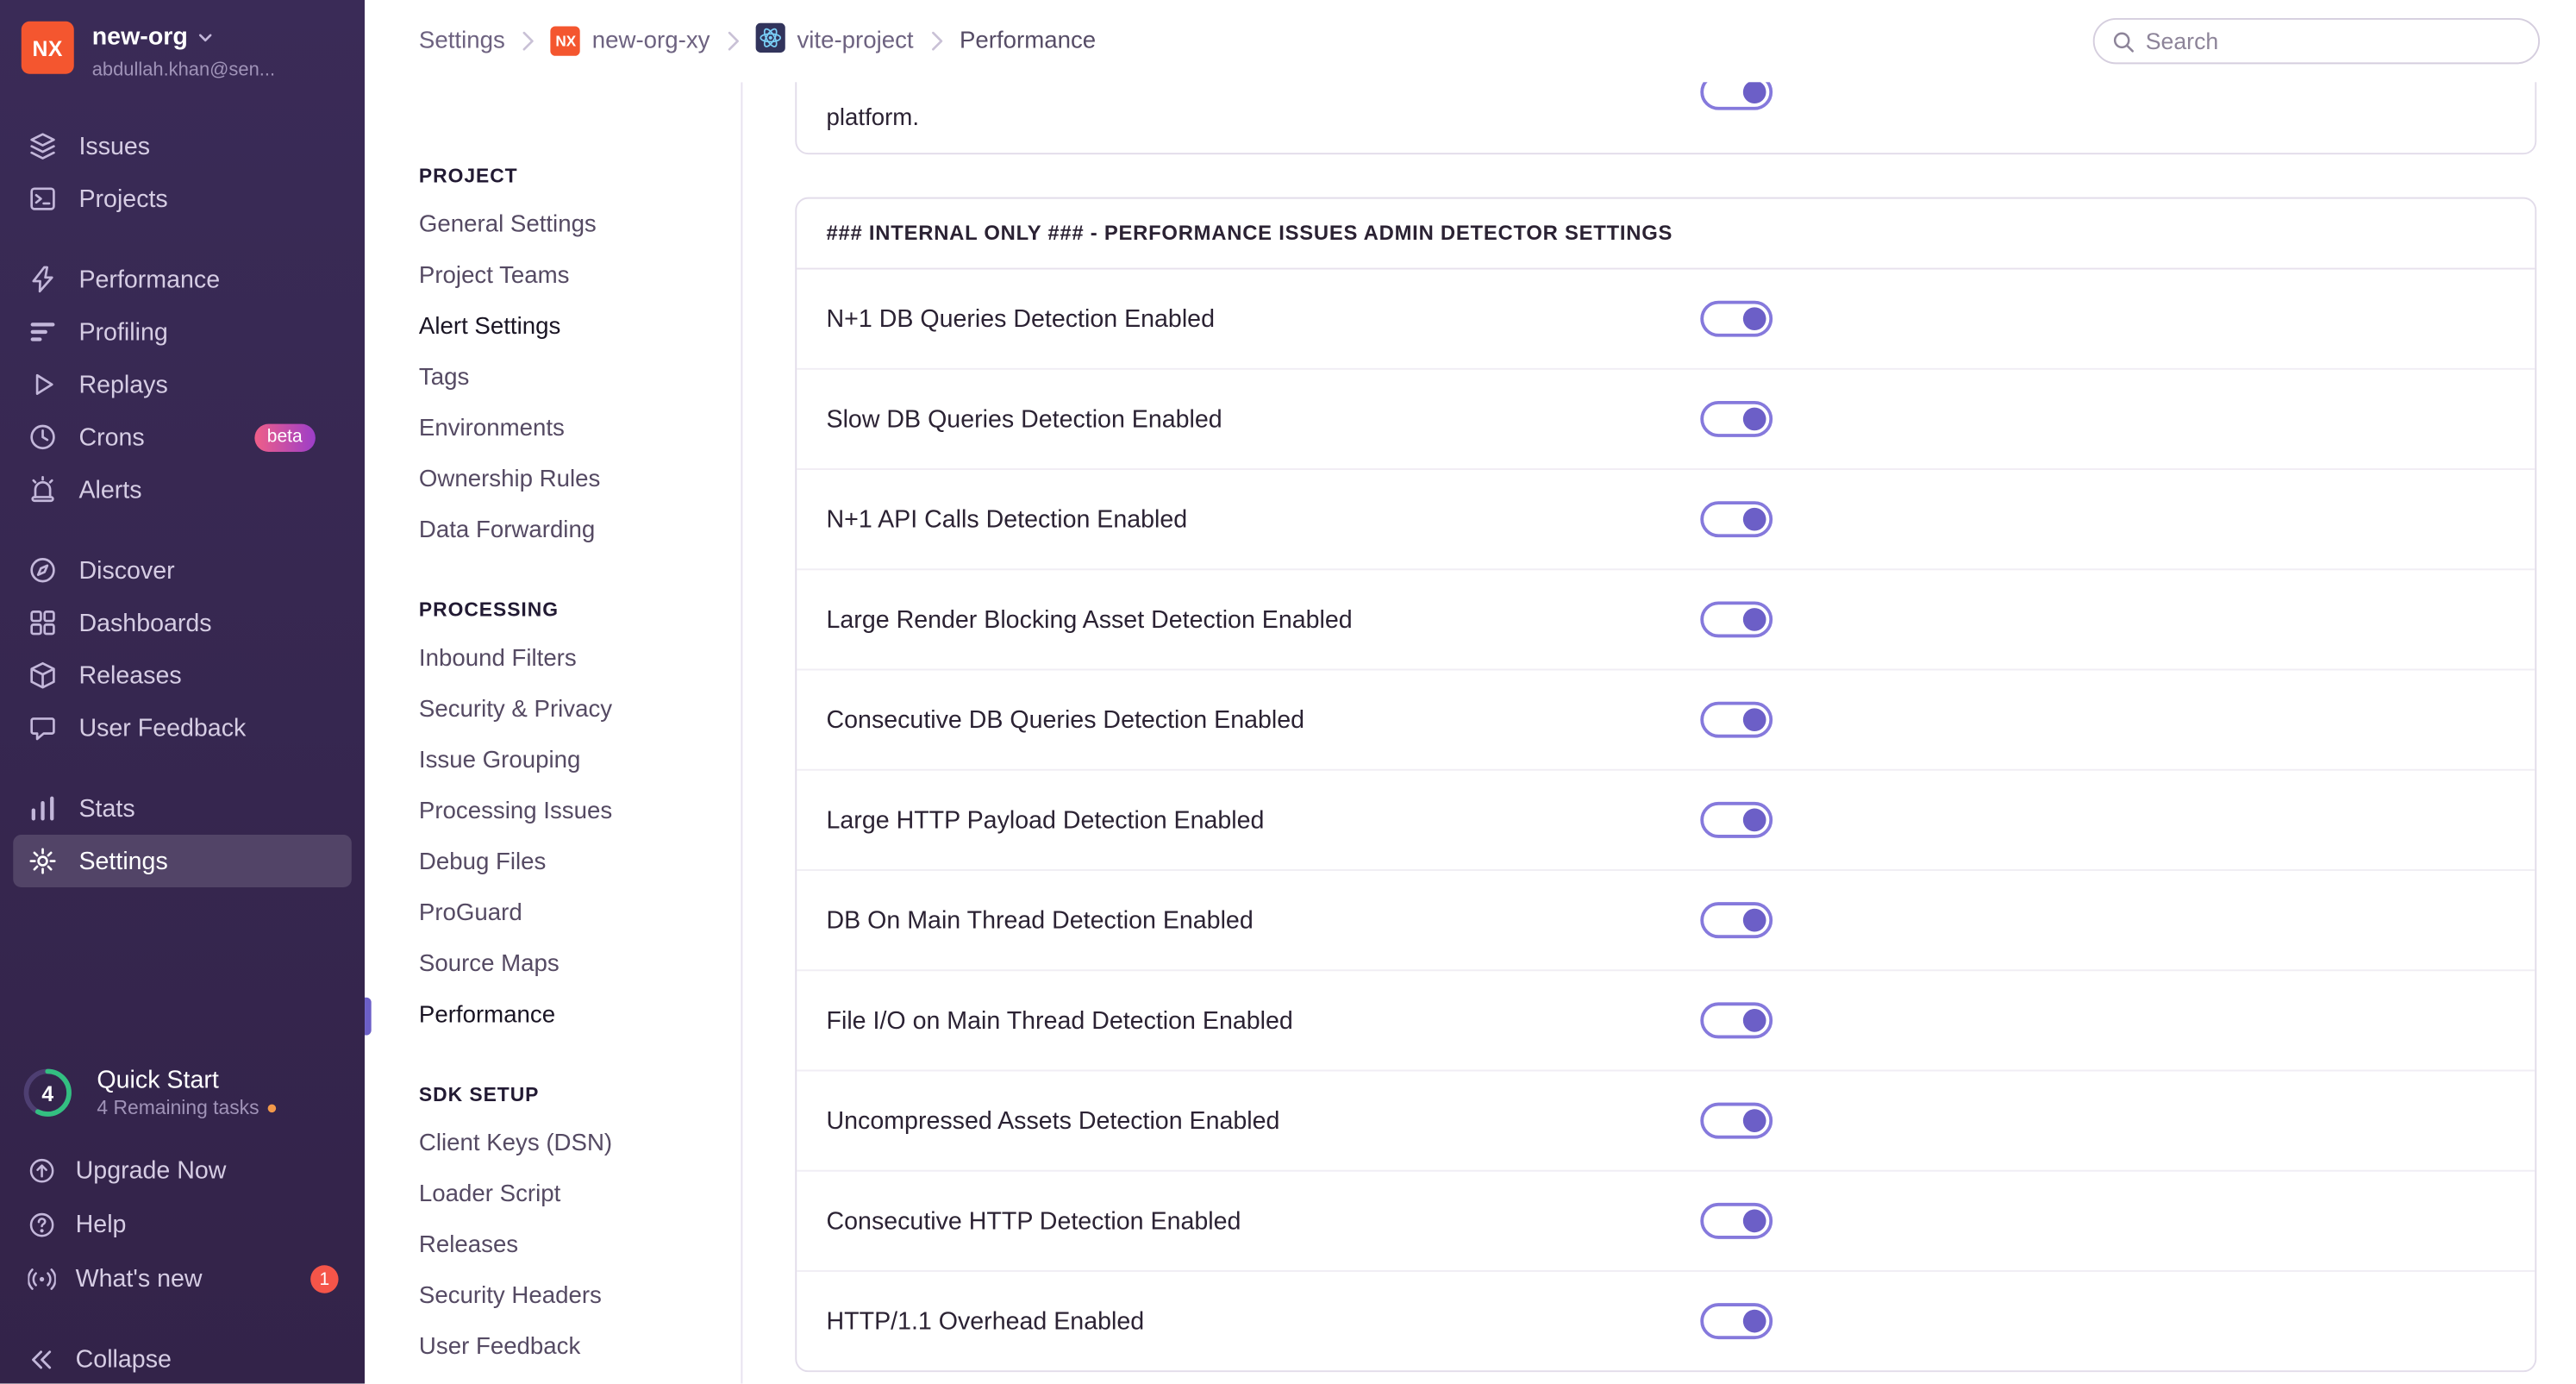  Describe the element at coordinates (580, 661) in the screenshot. I see `settings-nav-inbound-filters: Inbound Filters` at that location.